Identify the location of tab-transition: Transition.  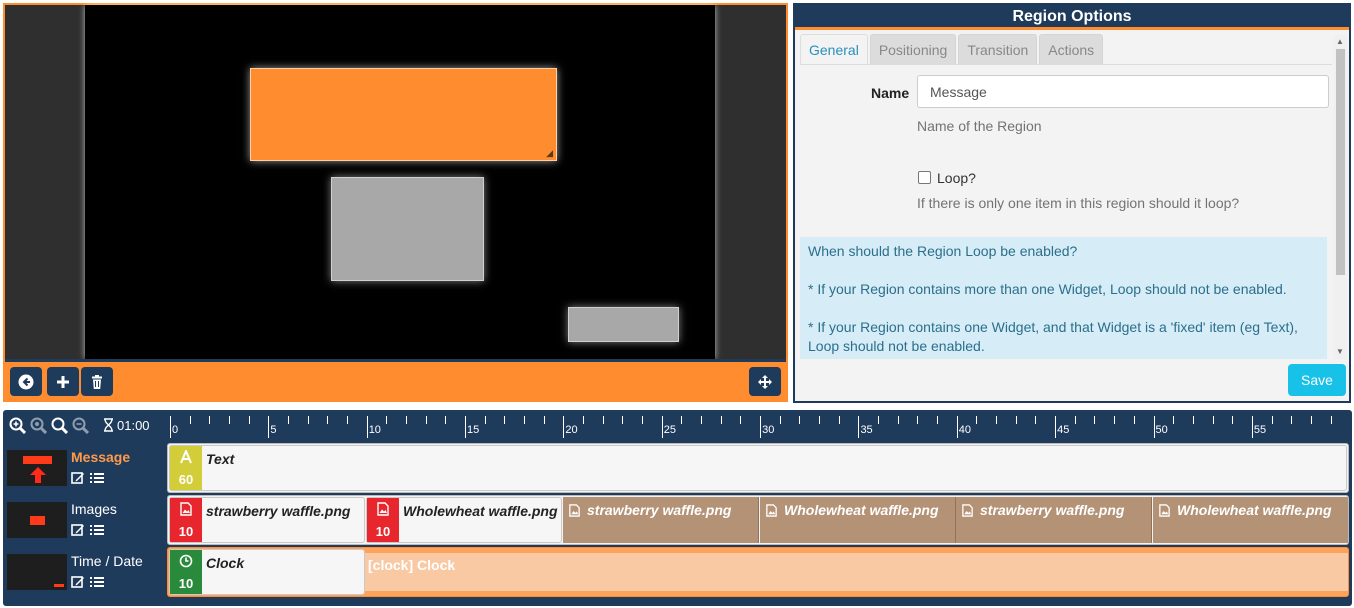
(998, 49).